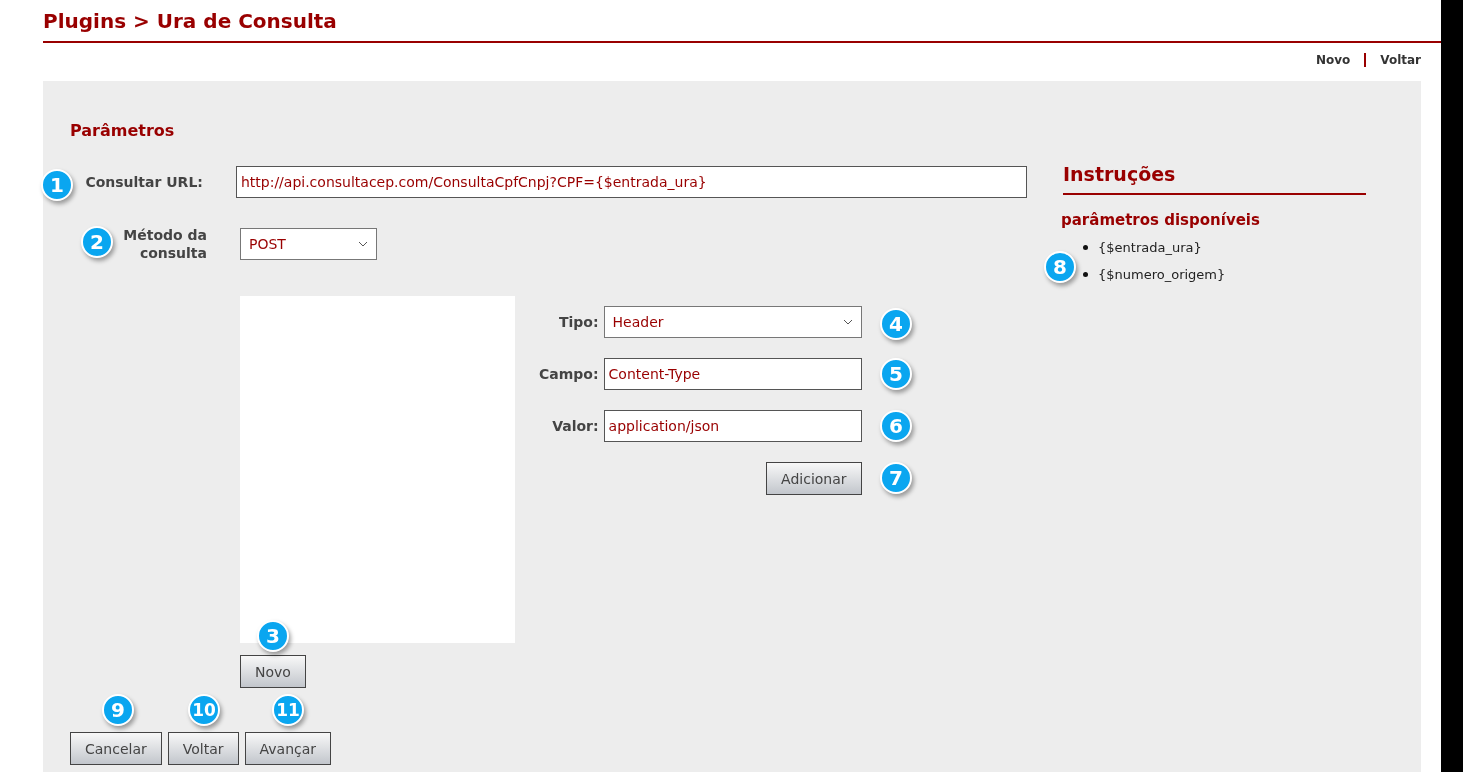 The height and width of the screenshot is (772, 1463). What do you see at coordinates (575, 426) in the screenshot?
I see `field-label: Valor:` at bounding box center [575, 426].